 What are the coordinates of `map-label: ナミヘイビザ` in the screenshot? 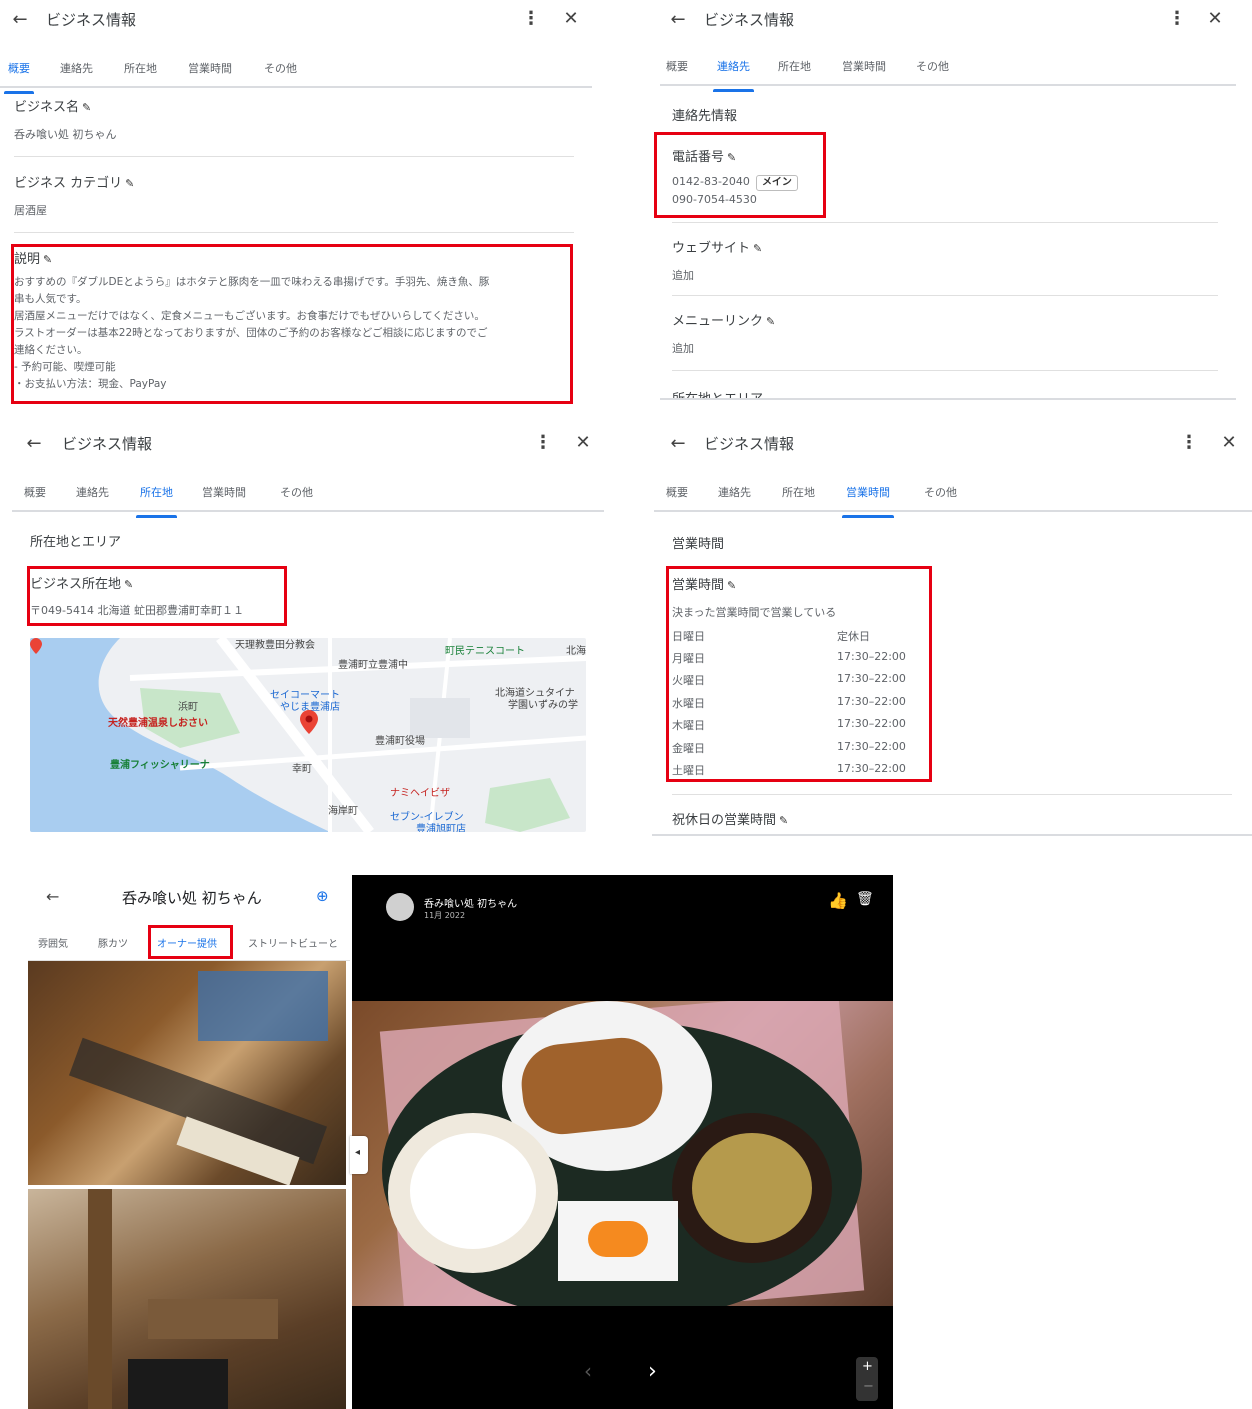 It's located at (420, 793).